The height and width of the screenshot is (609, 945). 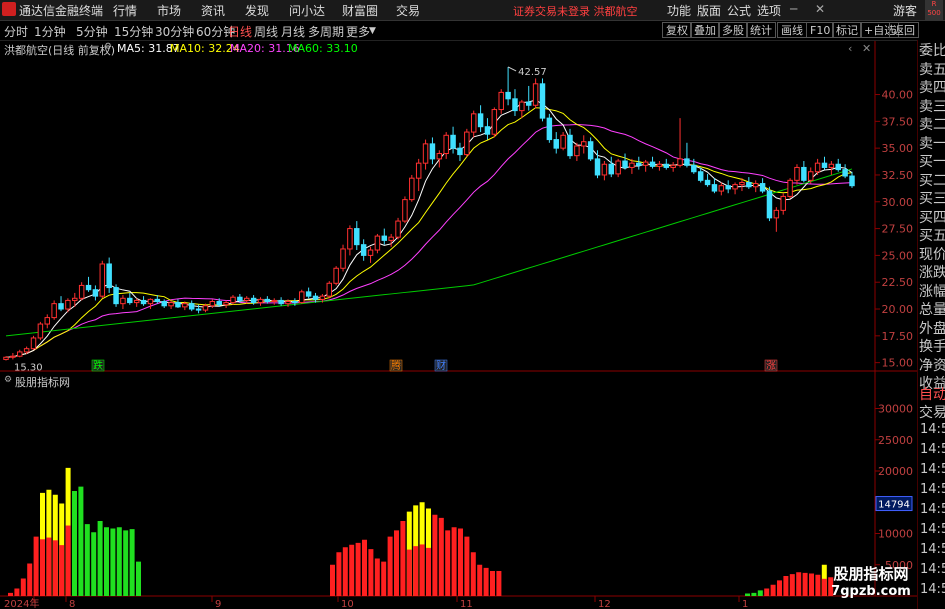 What do you see at coordinates (898, 336) in the screenshot?
I see `price-tick-label: 17.50` at bounding box center [898, 336].